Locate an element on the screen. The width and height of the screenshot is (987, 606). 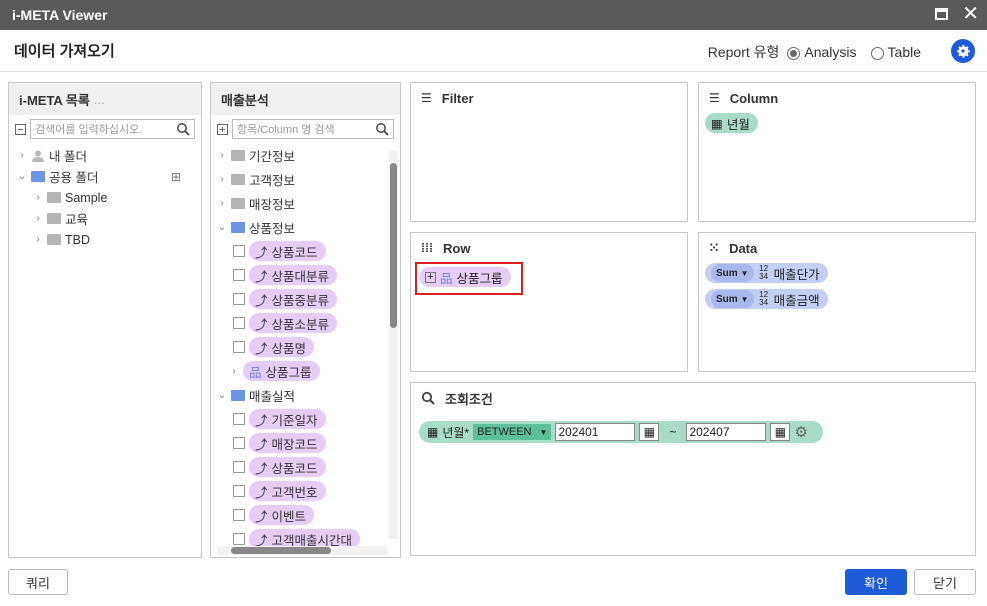
data-field-pill: Sum ▼ 12 34 매출금액 is located at coordinates (766, 299).